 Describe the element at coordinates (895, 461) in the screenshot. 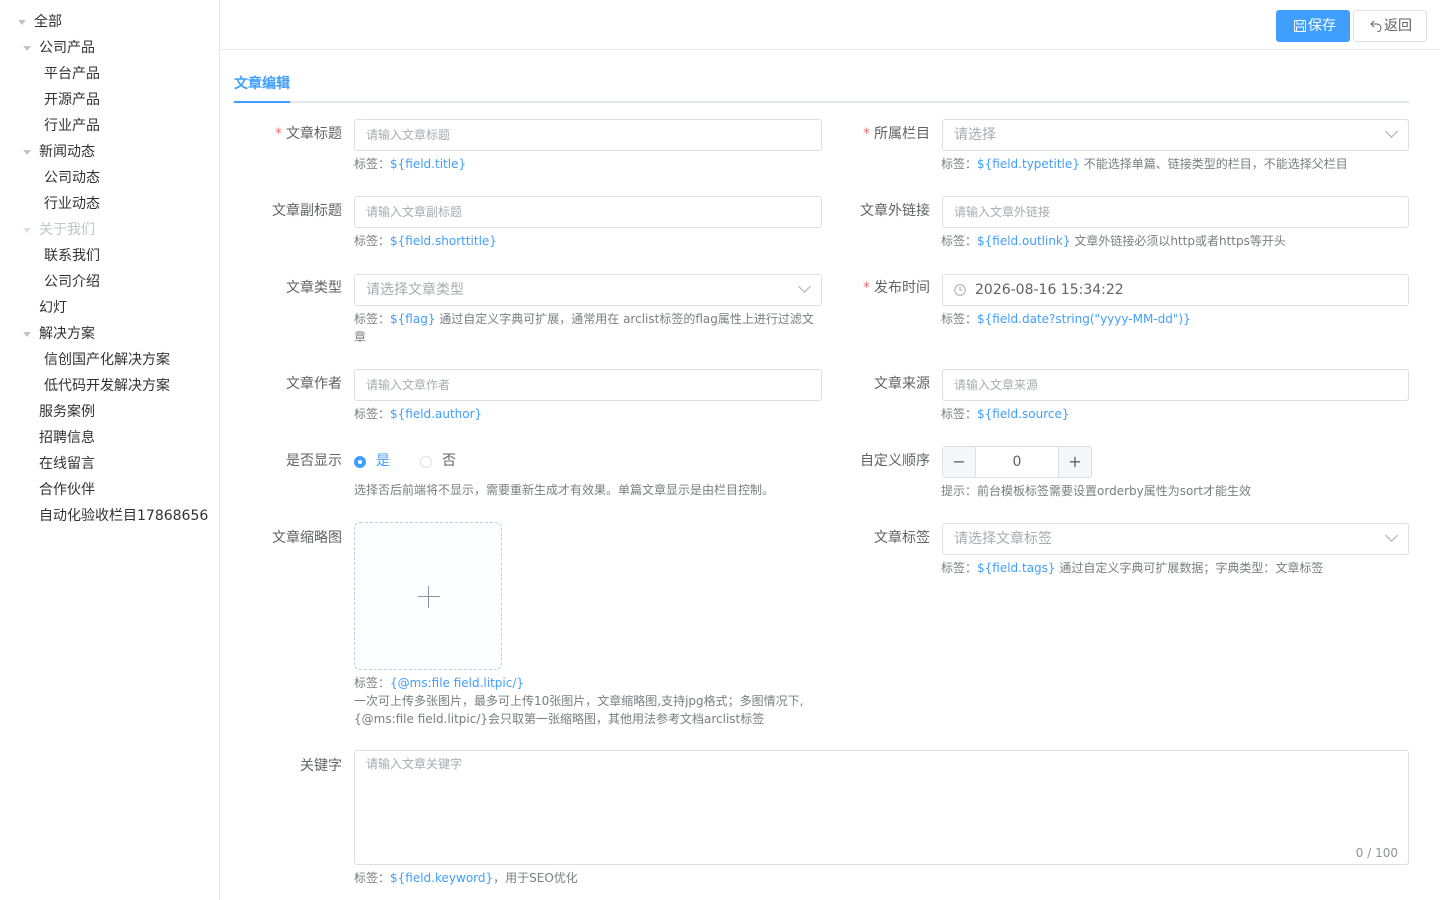

I see `sort-label: 自定义顺序` at that location.